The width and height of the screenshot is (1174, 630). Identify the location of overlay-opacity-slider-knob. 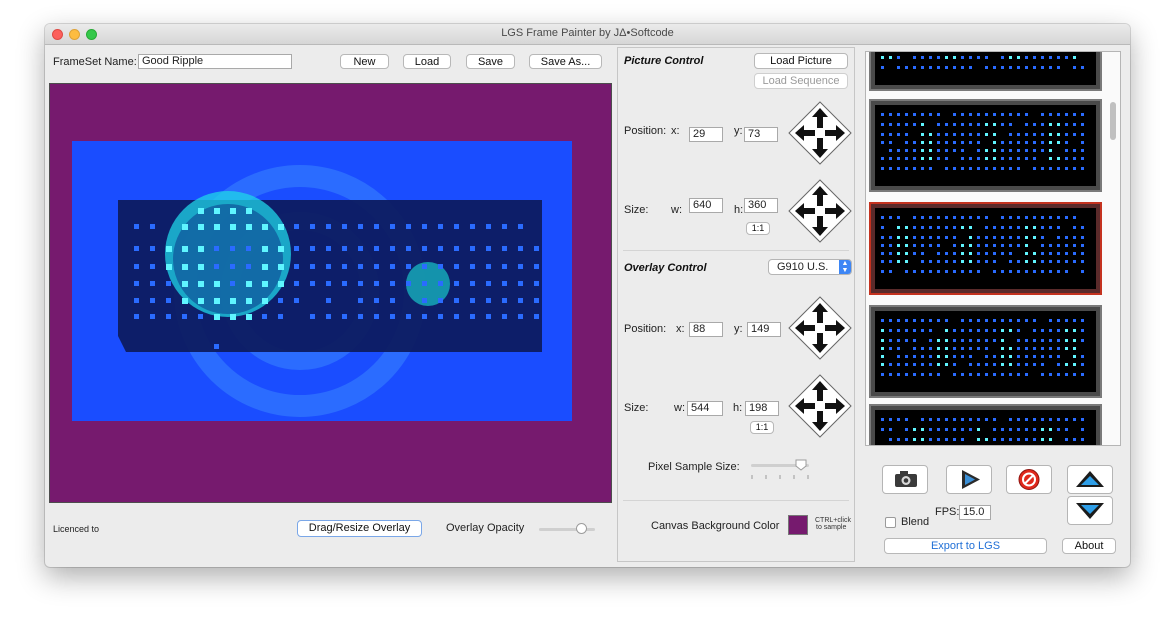
(581, 528).